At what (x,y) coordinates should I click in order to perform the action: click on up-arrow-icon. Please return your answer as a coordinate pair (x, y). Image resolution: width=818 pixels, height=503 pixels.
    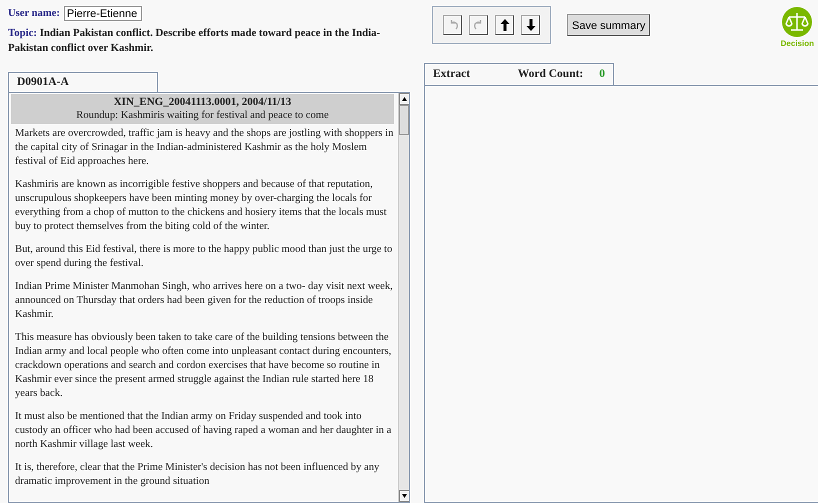
    Looking at the image, I should click on (505, 25).